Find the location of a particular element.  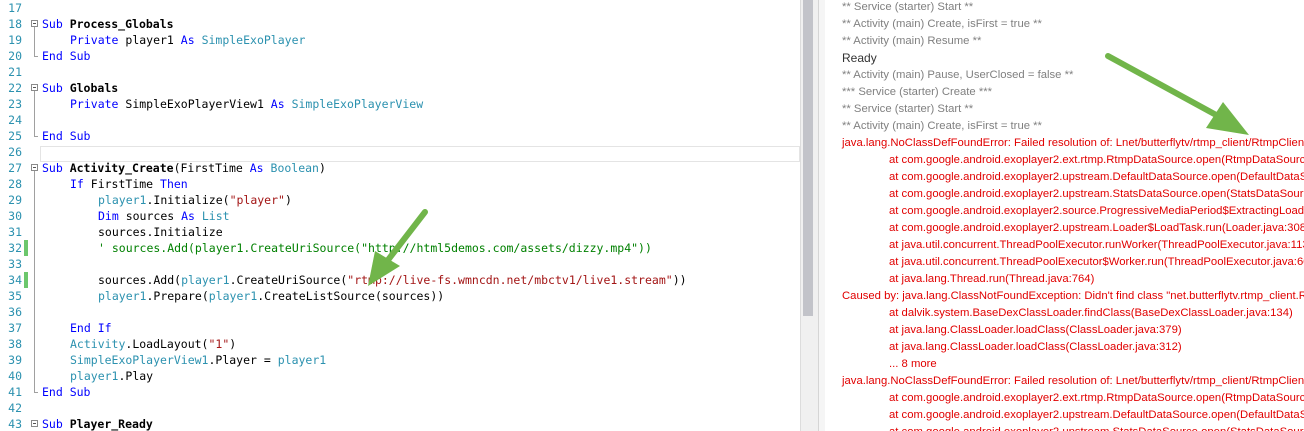

editor-scrollbar-thumb is located at coordinates (808, 158).